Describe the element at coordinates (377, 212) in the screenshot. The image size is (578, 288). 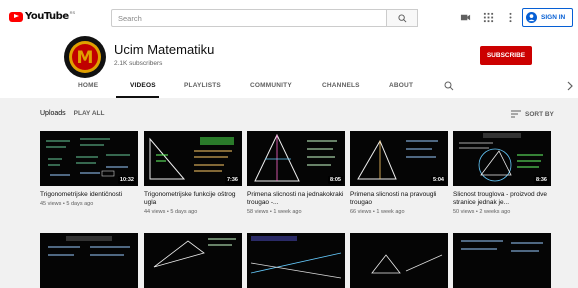
I see `video-meta: 66 views • 1 week ago` at that location.